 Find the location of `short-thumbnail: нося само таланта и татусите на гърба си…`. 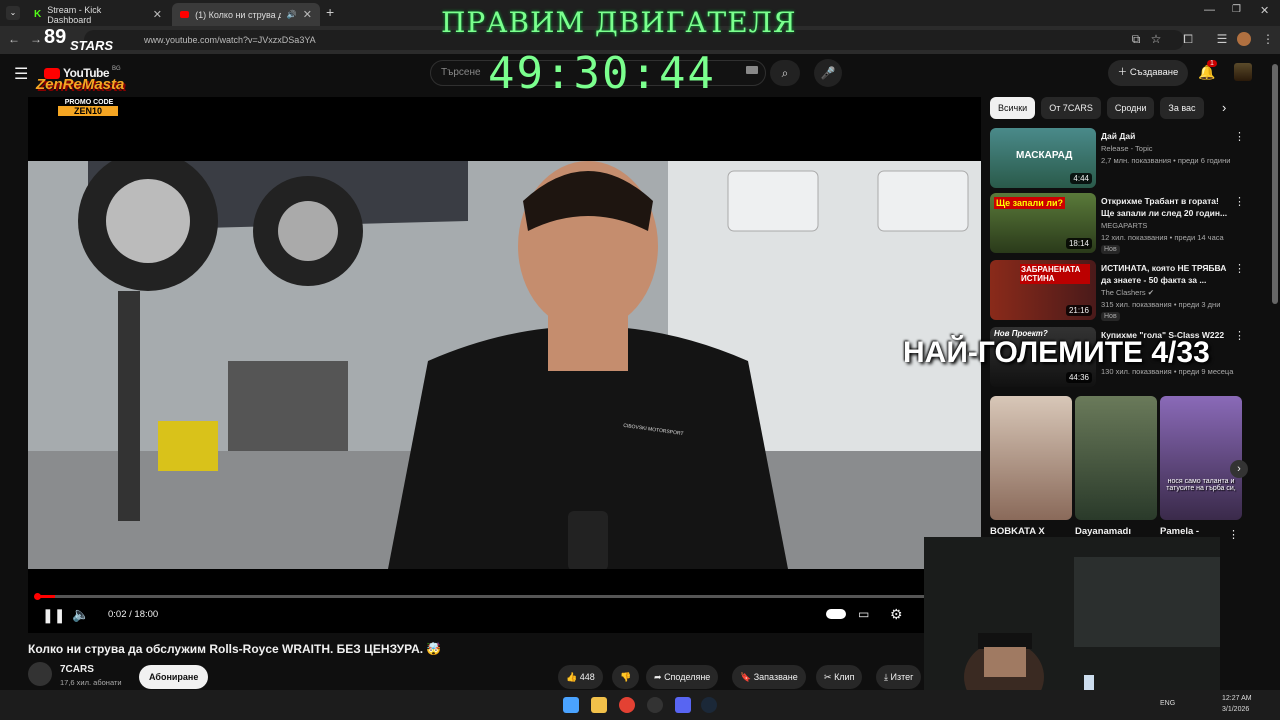

short-thumbnail: нося само таланта и татусите на гърба си… is located at coordinates (1201, 458).